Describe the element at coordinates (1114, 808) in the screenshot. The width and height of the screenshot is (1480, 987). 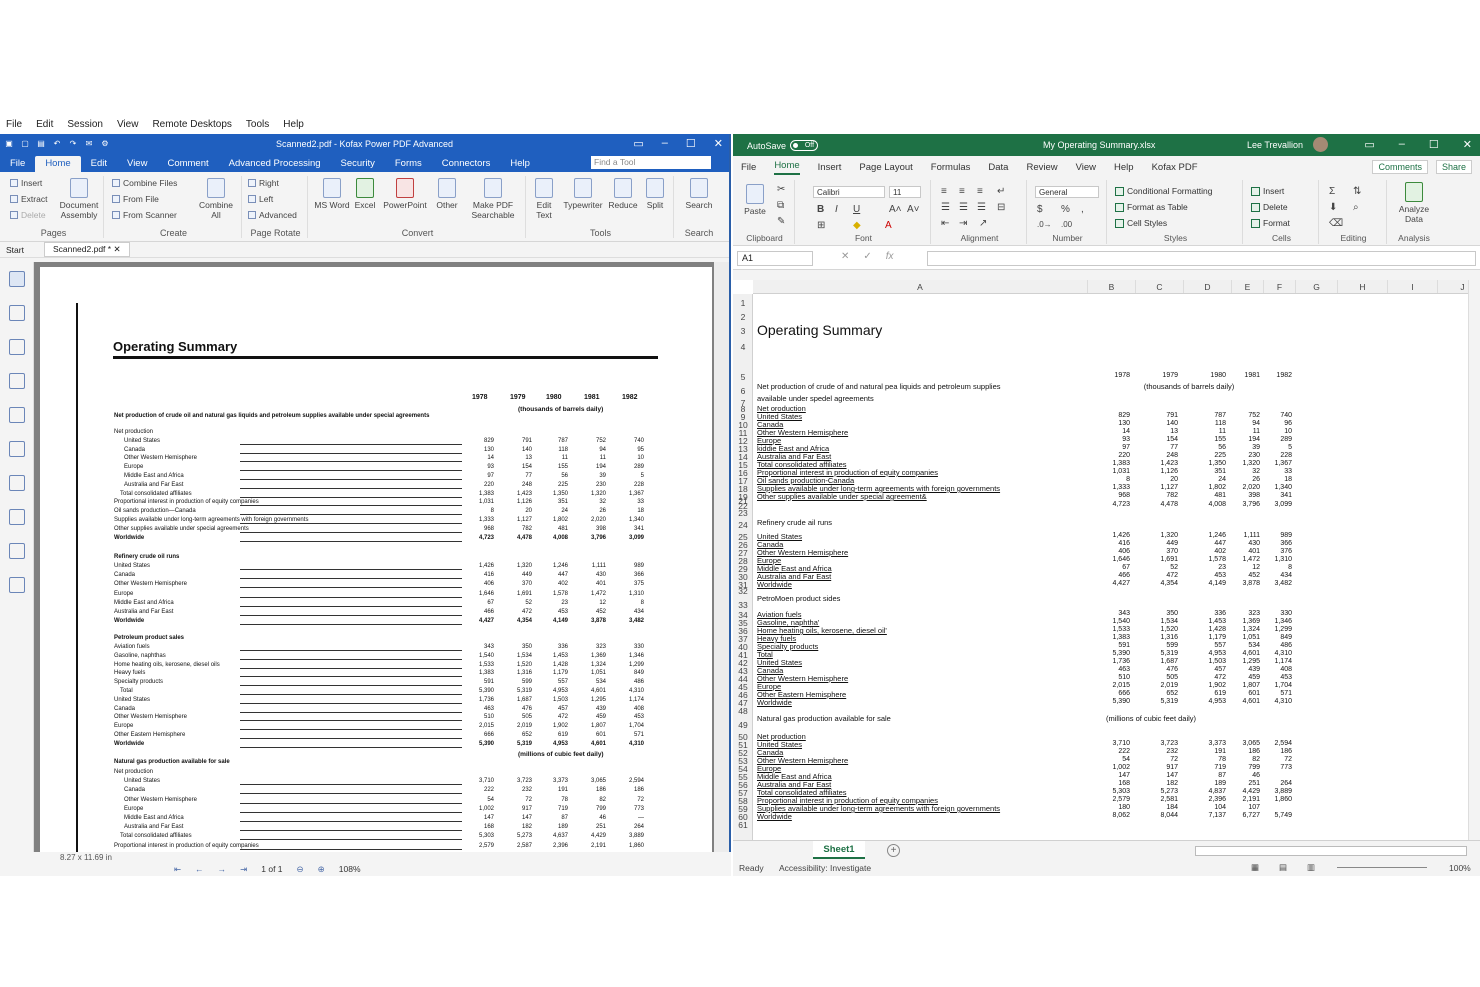
I see `cell-value: 180` at that location.